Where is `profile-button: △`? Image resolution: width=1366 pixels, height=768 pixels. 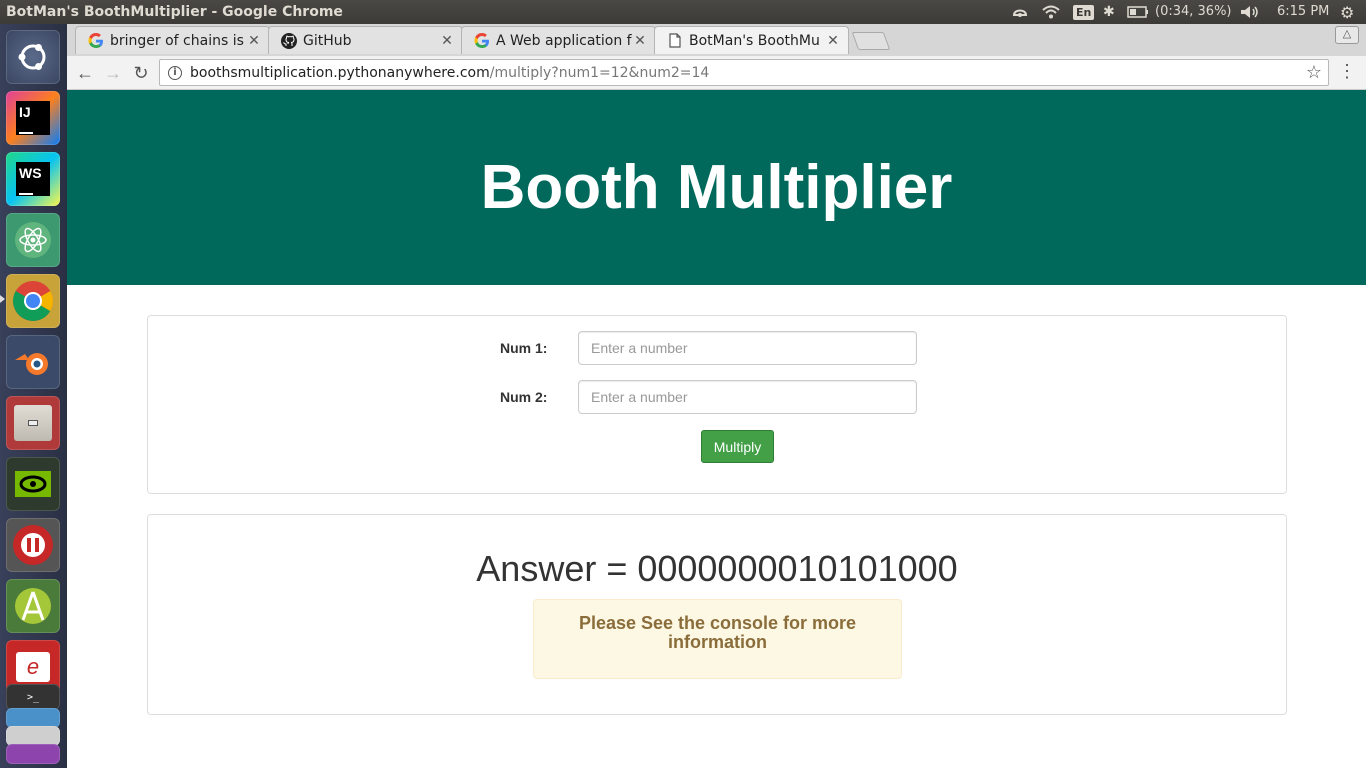
profile-button: △ is located at coordinates (1347, 35).